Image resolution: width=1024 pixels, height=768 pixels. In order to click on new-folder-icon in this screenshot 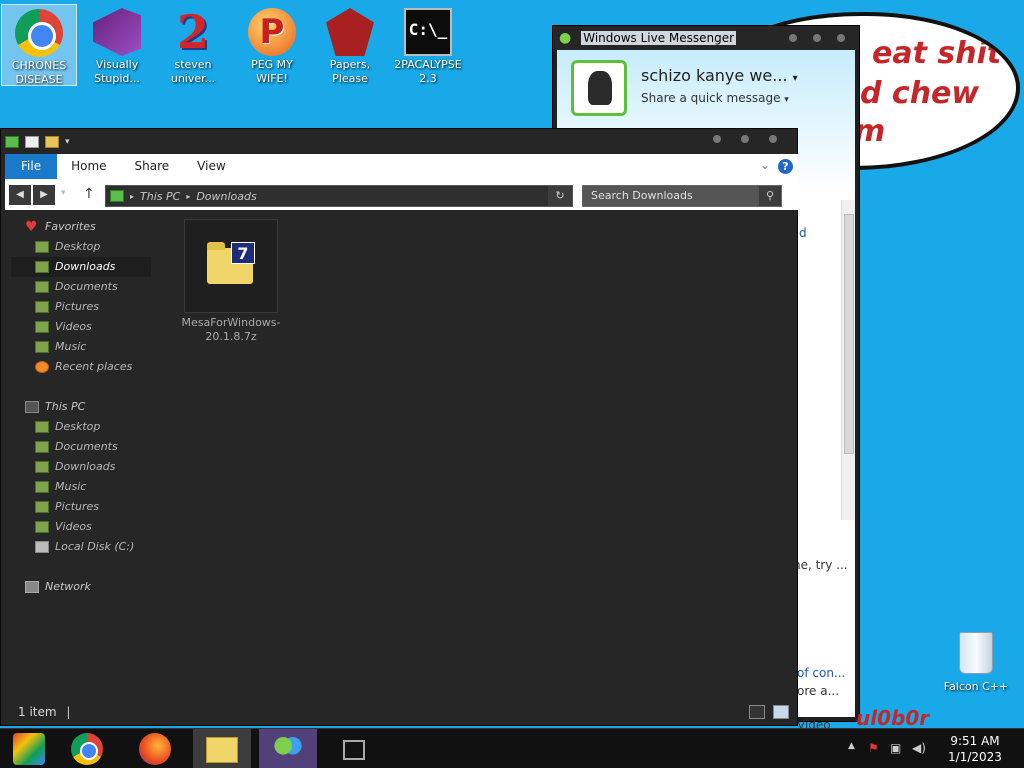, I will do `click(52, 142)`.